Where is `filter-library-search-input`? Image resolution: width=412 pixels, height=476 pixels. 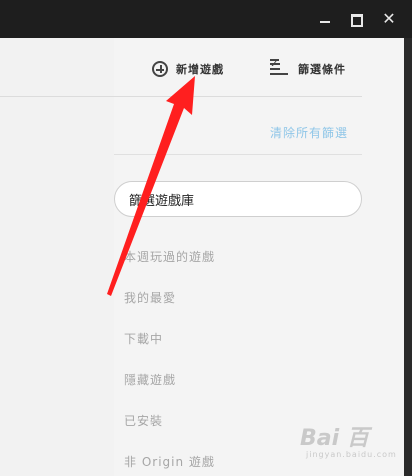 filter-library-search-input is located at coordinates (238, 199).